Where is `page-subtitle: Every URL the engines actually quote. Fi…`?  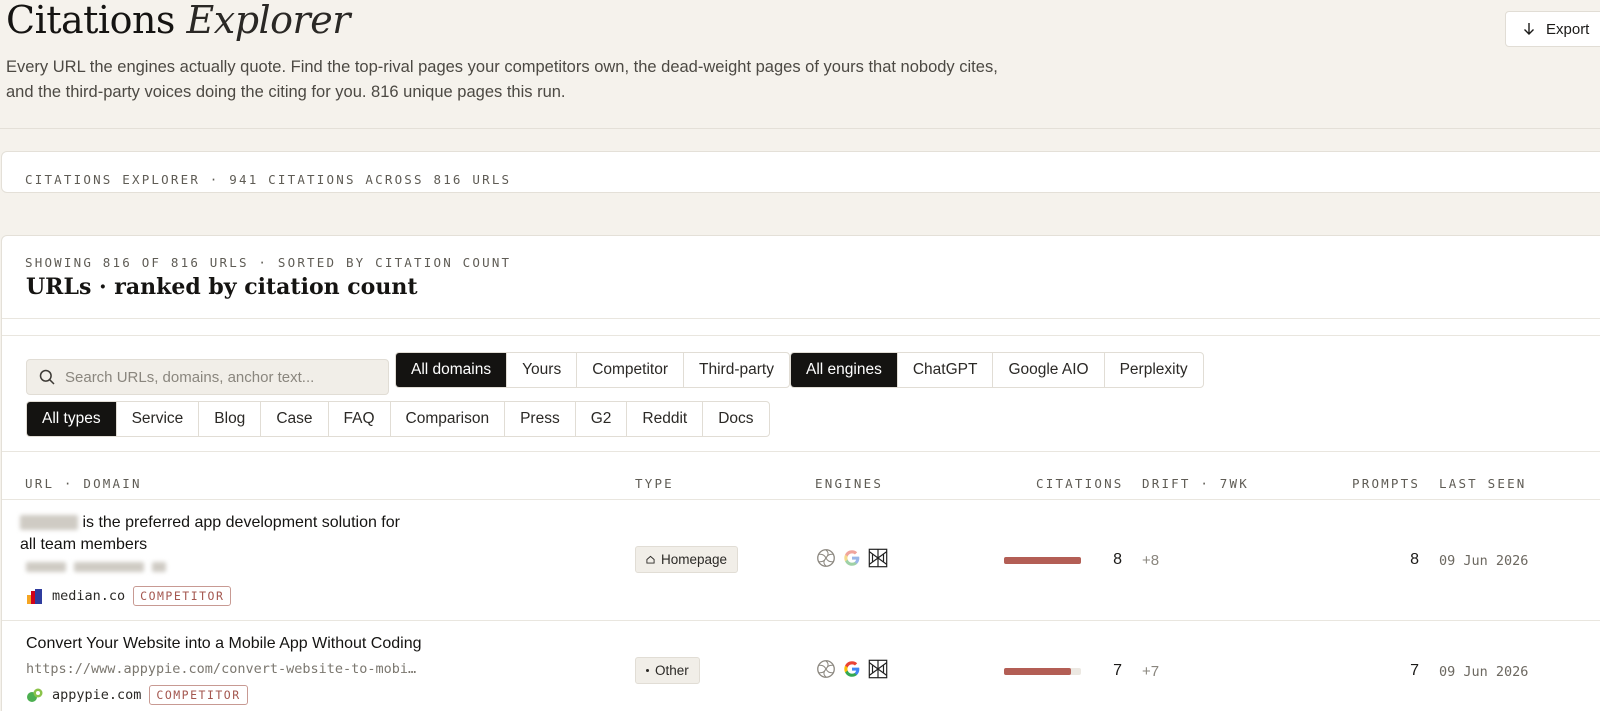
page-subtitle: Every URL the engines actually quote. Fi… is located at coordinates (502, 79).